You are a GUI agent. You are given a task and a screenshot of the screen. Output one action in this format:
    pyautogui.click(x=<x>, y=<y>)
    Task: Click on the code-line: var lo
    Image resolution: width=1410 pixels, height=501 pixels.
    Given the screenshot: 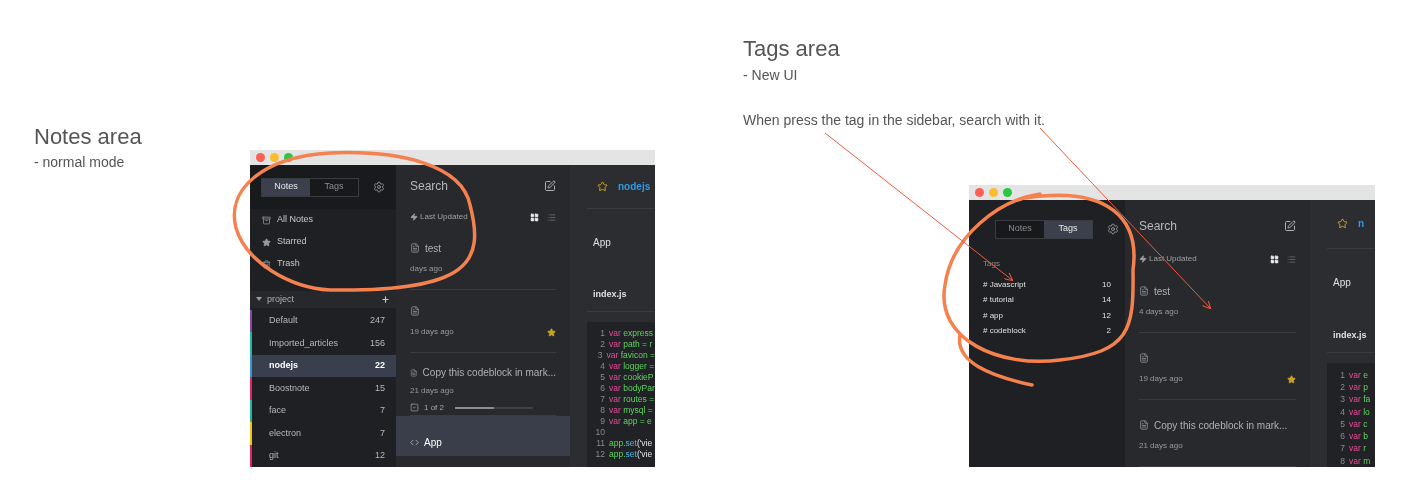 What is the action you would take?
    pyautogui.click(x=1359, y=411)
    